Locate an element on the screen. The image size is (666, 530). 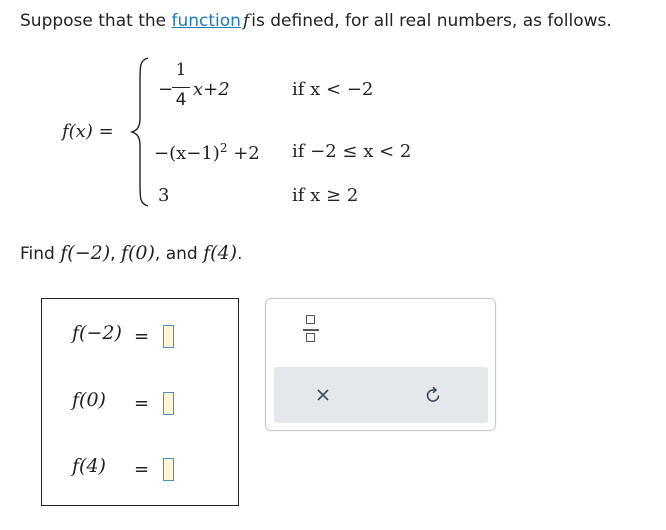
answer-row-1: f(−2) is located at coordinates (97, 333).